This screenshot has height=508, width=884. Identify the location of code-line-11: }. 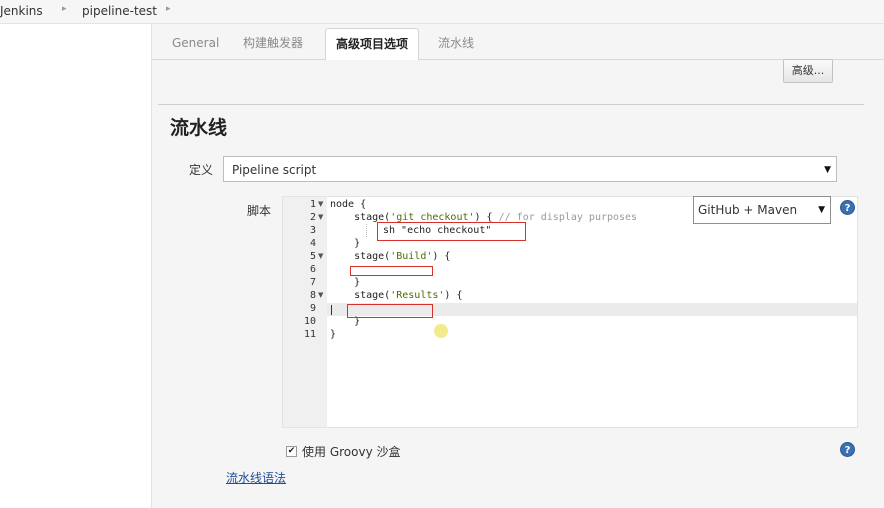
(333, 334).